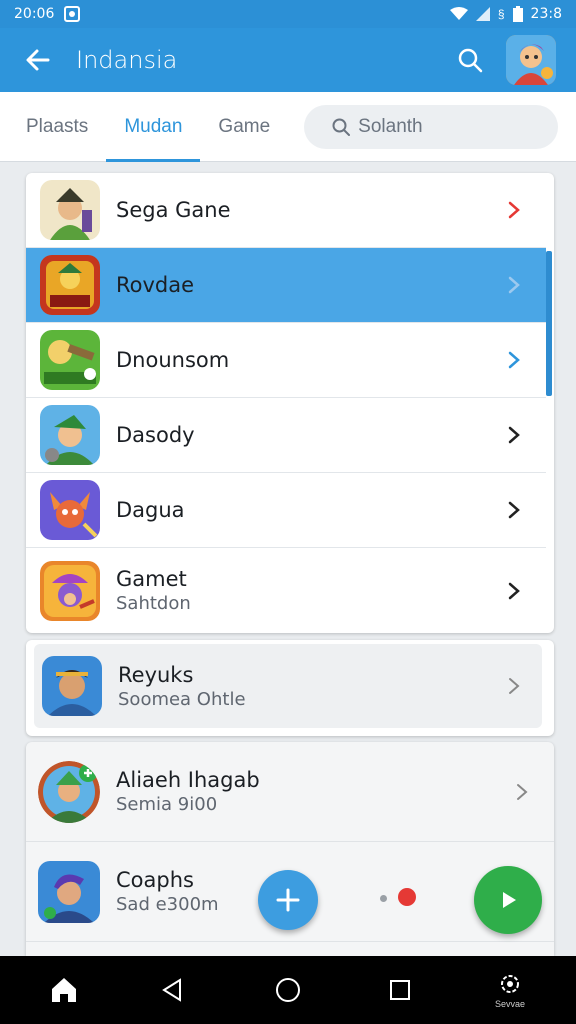  I want to click on list-item-subtitle: Semia 9i00, so click(167, 804).